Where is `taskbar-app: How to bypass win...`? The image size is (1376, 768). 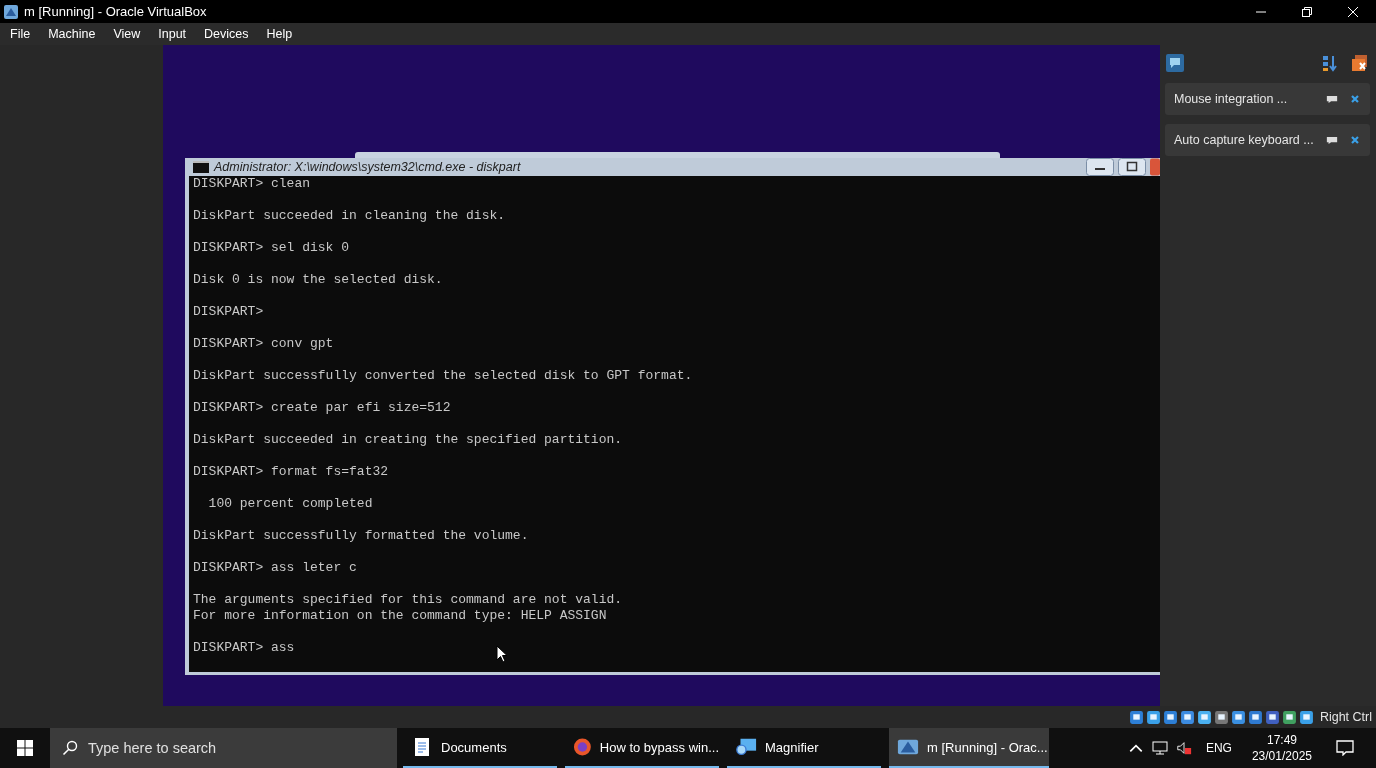 taskbar-app: How to bypass win... is located at coordinates (642, 748).